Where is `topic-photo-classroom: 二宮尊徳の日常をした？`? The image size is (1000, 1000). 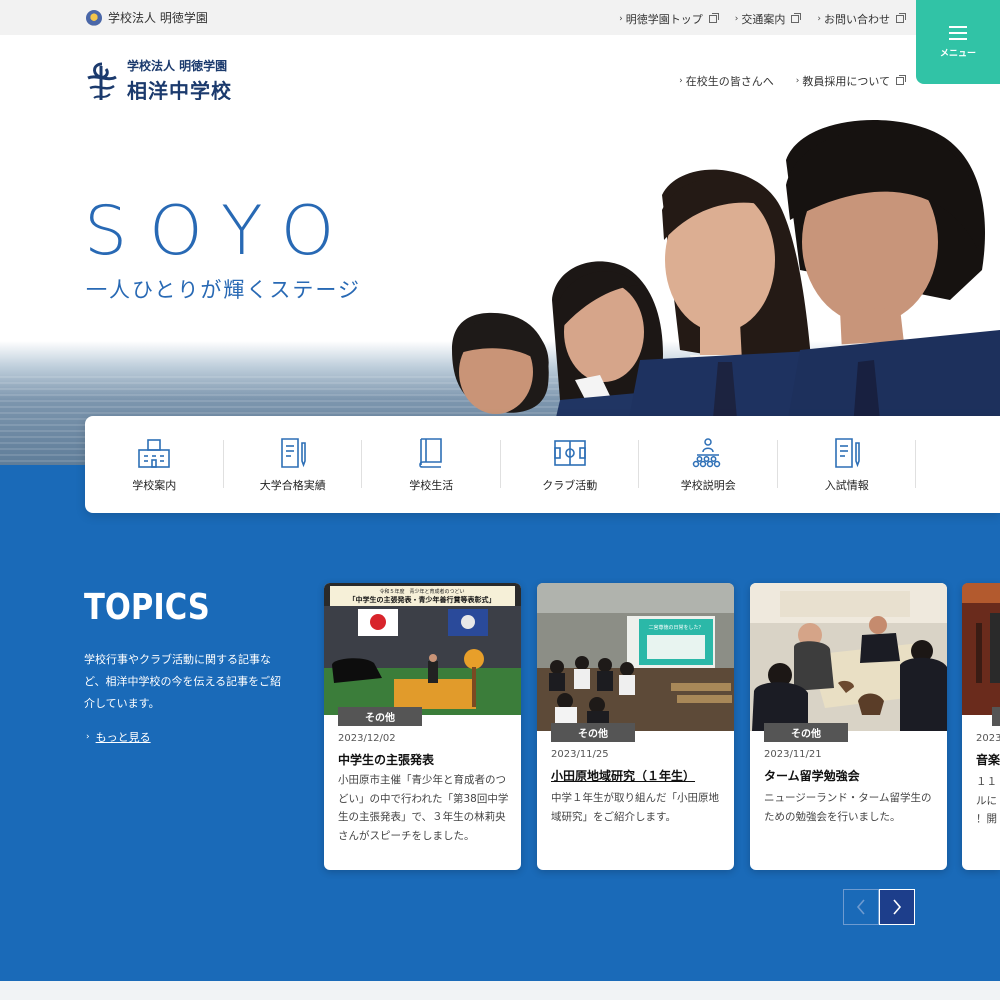
topic-photo-classroom: 二宮尊徳の日常をした？ is located at coordinates (635, 657).